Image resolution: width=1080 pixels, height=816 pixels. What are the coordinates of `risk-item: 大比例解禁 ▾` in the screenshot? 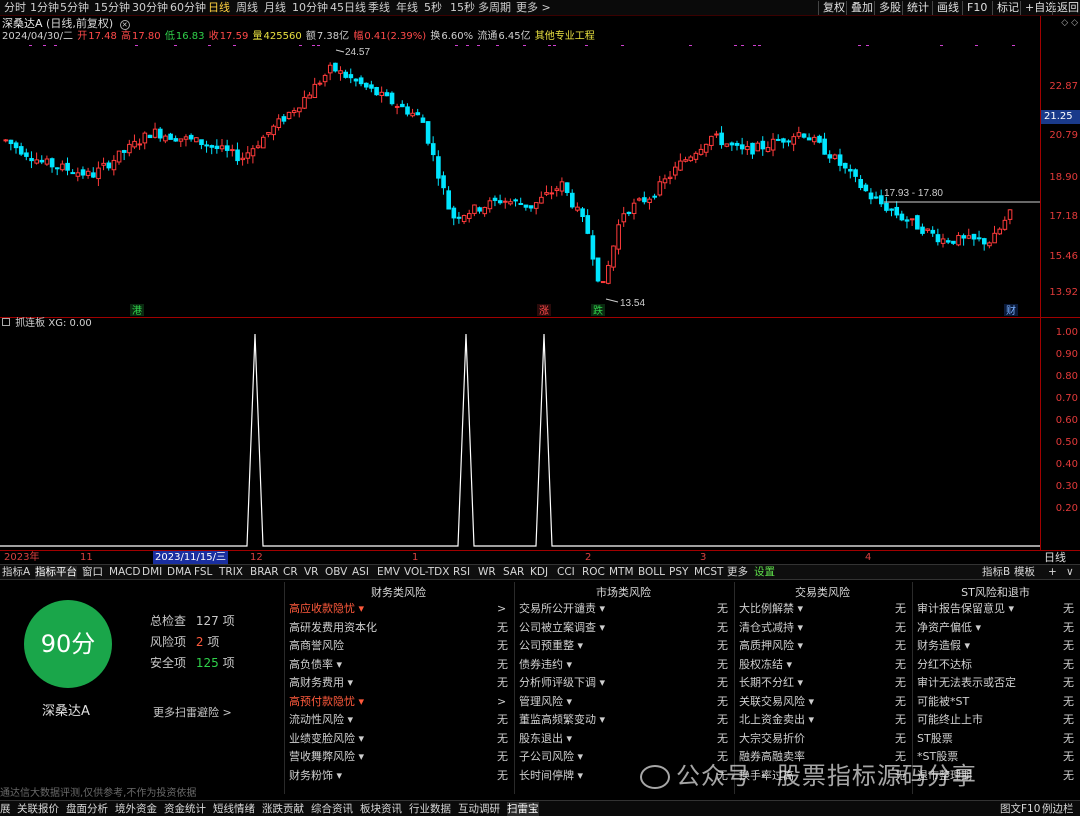 It's located at (771, 609).